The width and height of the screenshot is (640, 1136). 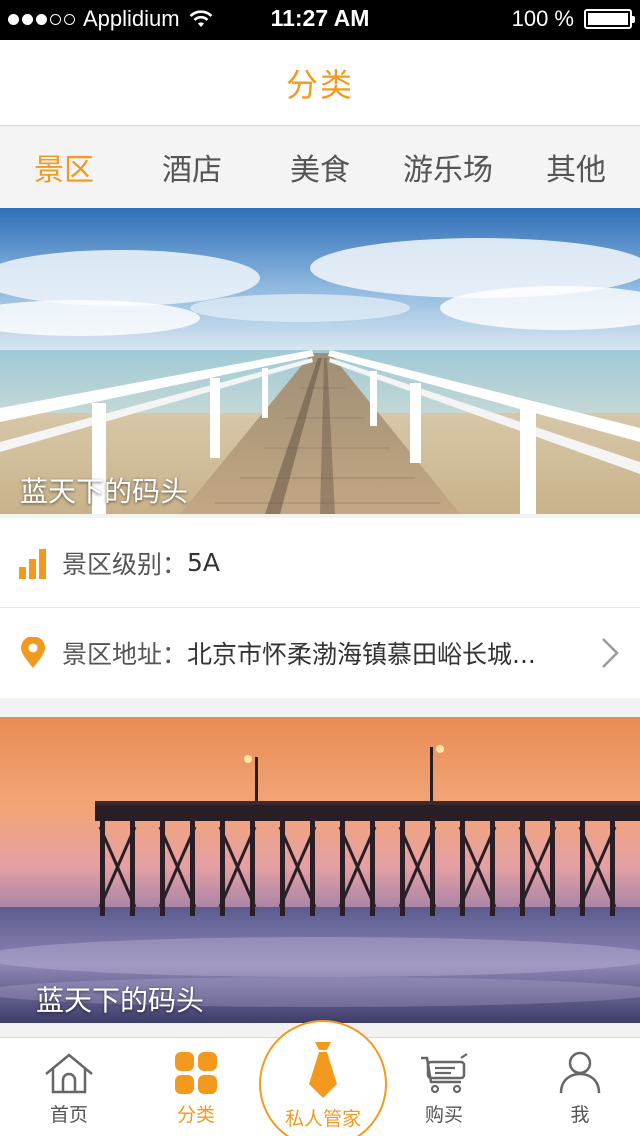 I want to click on battery-status: 100 %, so click(x=573, y=19).